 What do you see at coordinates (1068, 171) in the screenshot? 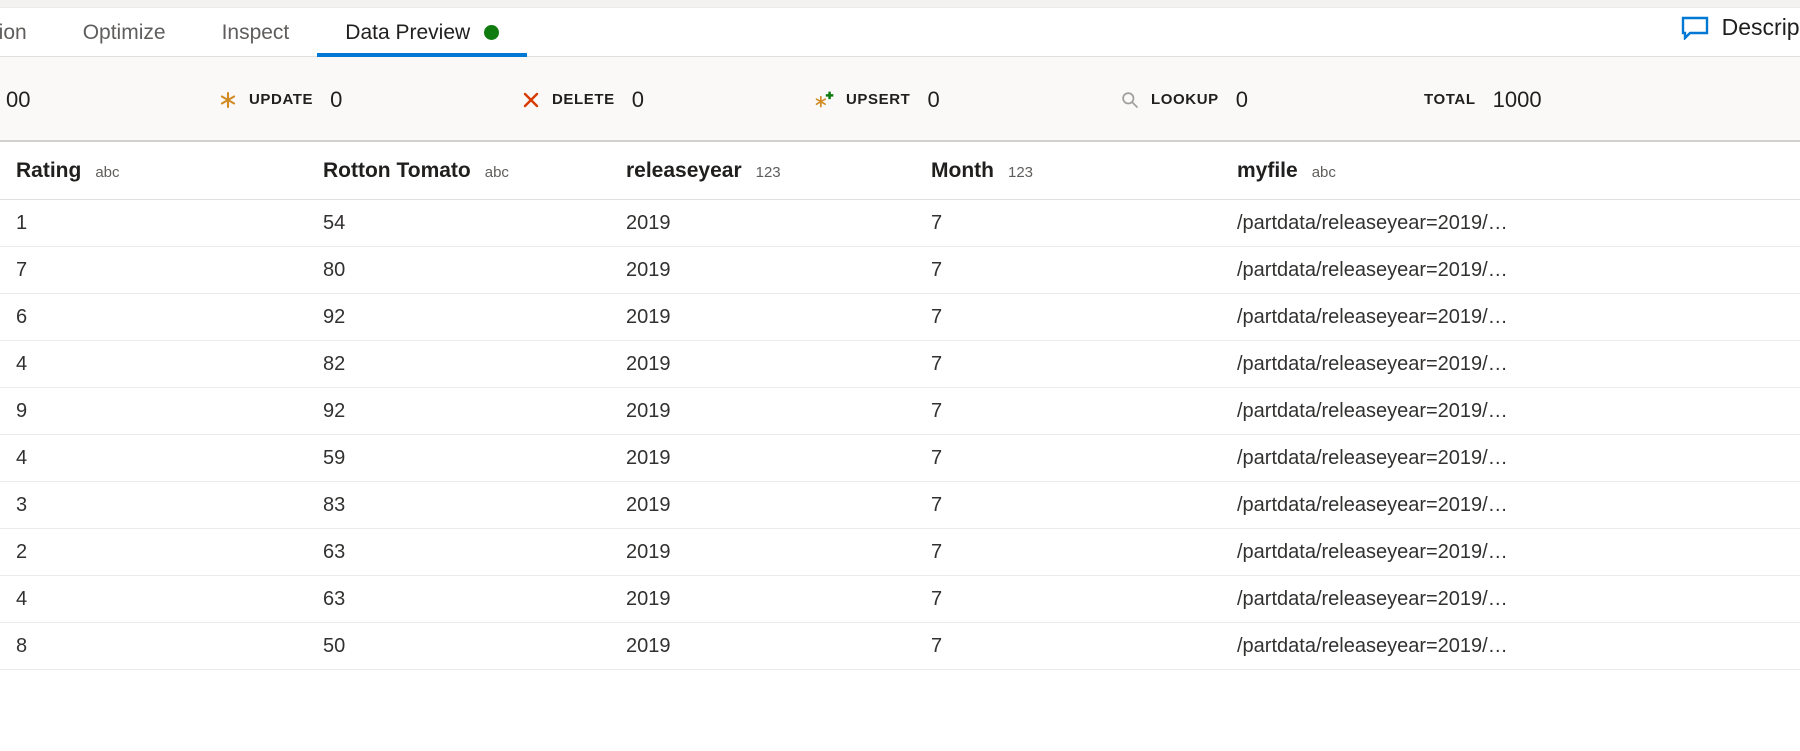
I see `column-header-month: Month 123` at bounding box center [1068, 171].